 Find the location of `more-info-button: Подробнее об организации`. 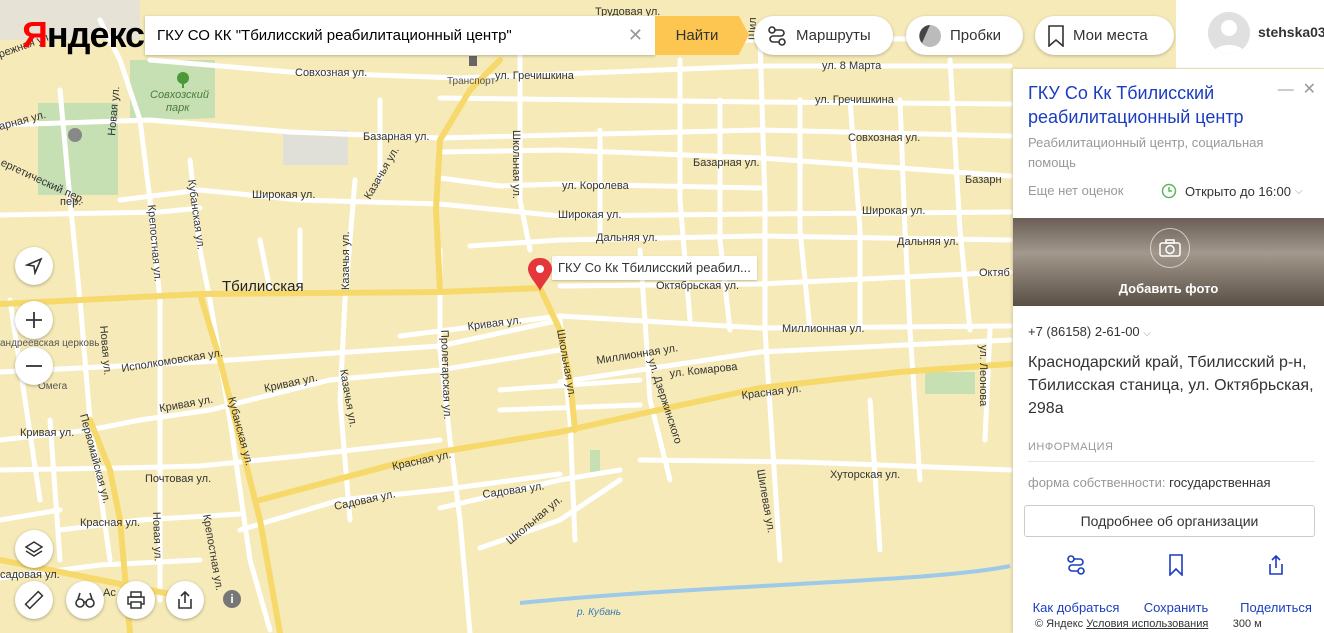

more-info-button: Подробнее об организации is located at coordinates (1169, 521).